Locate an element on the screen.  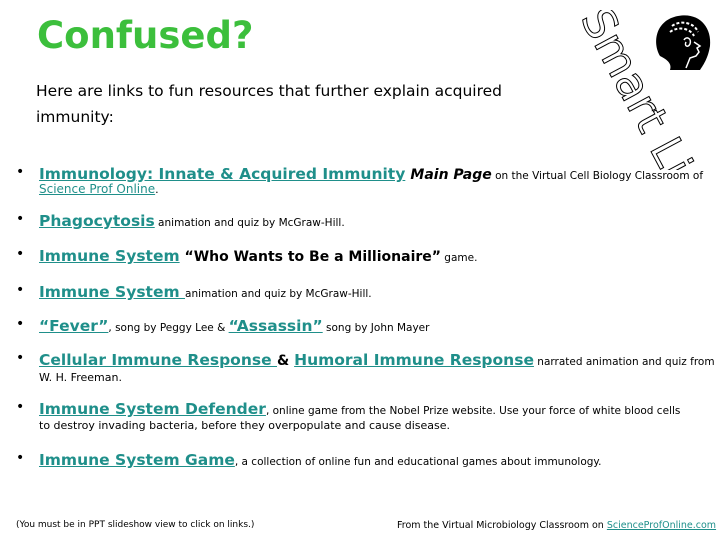
page-title: Confused? is located at coordinates (145, 35).